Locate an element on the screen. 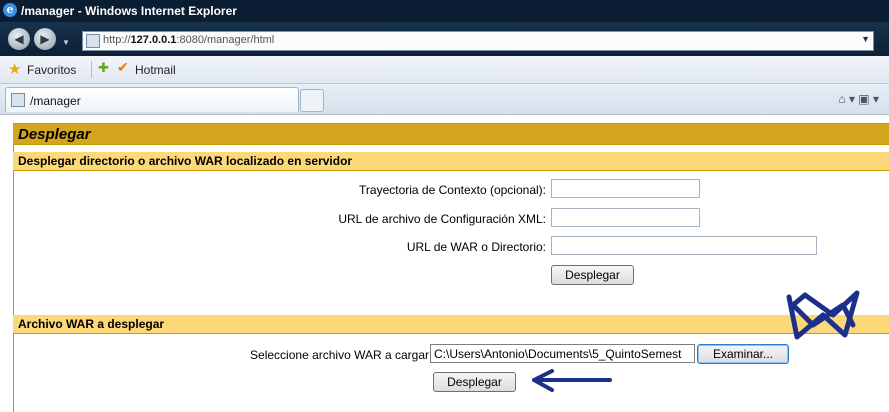 This screenshot has width=889, height=412. war-file-input is located at coordinates (562, 353).